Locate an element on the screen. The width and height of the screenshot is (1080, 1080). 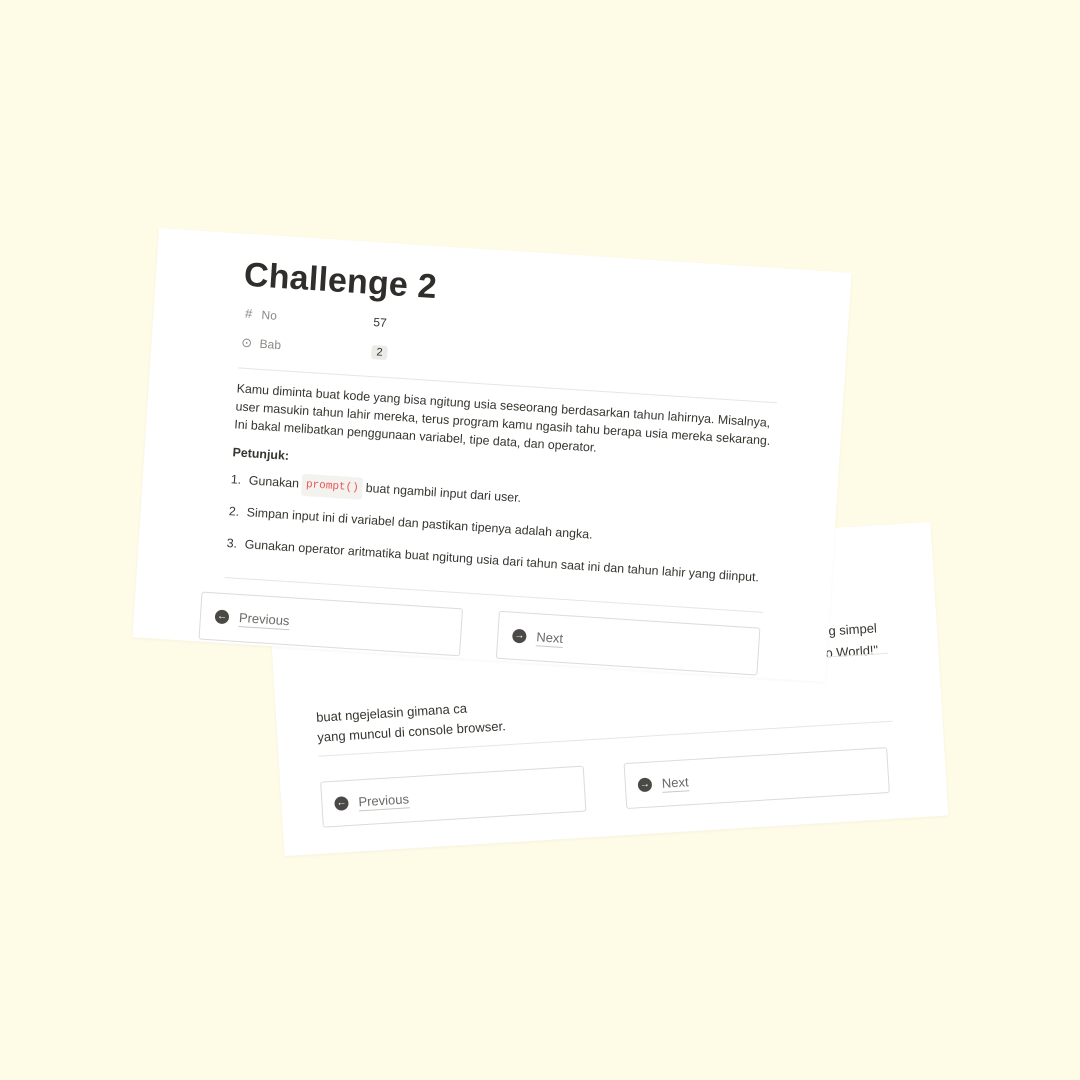
step-text: Gunakan is located at coordinates (274, 482).